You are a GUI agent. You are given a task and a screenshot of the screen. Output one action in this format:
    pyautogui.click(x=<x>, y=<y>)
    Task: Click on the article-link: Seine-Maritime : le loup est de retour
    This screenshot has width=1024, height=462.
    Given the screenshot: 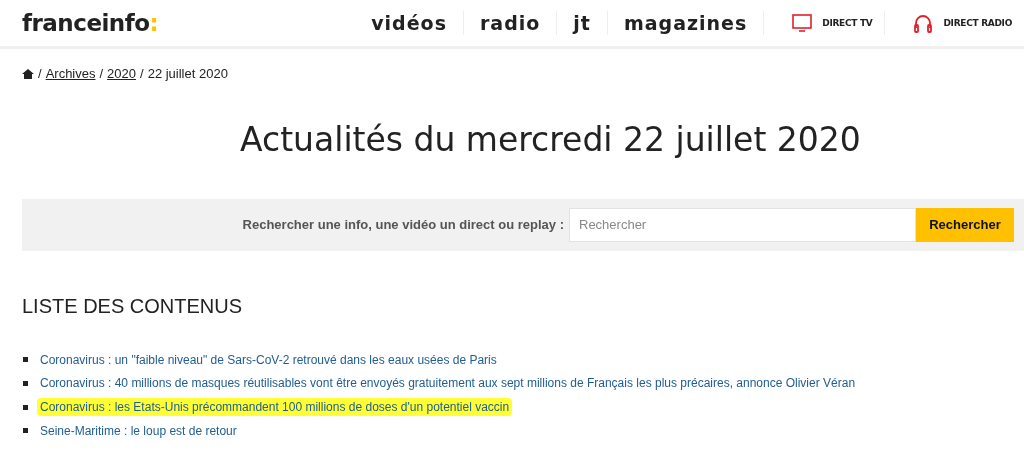 What is the action you would take?
    pyautogui.click(x=138, y=430)
    